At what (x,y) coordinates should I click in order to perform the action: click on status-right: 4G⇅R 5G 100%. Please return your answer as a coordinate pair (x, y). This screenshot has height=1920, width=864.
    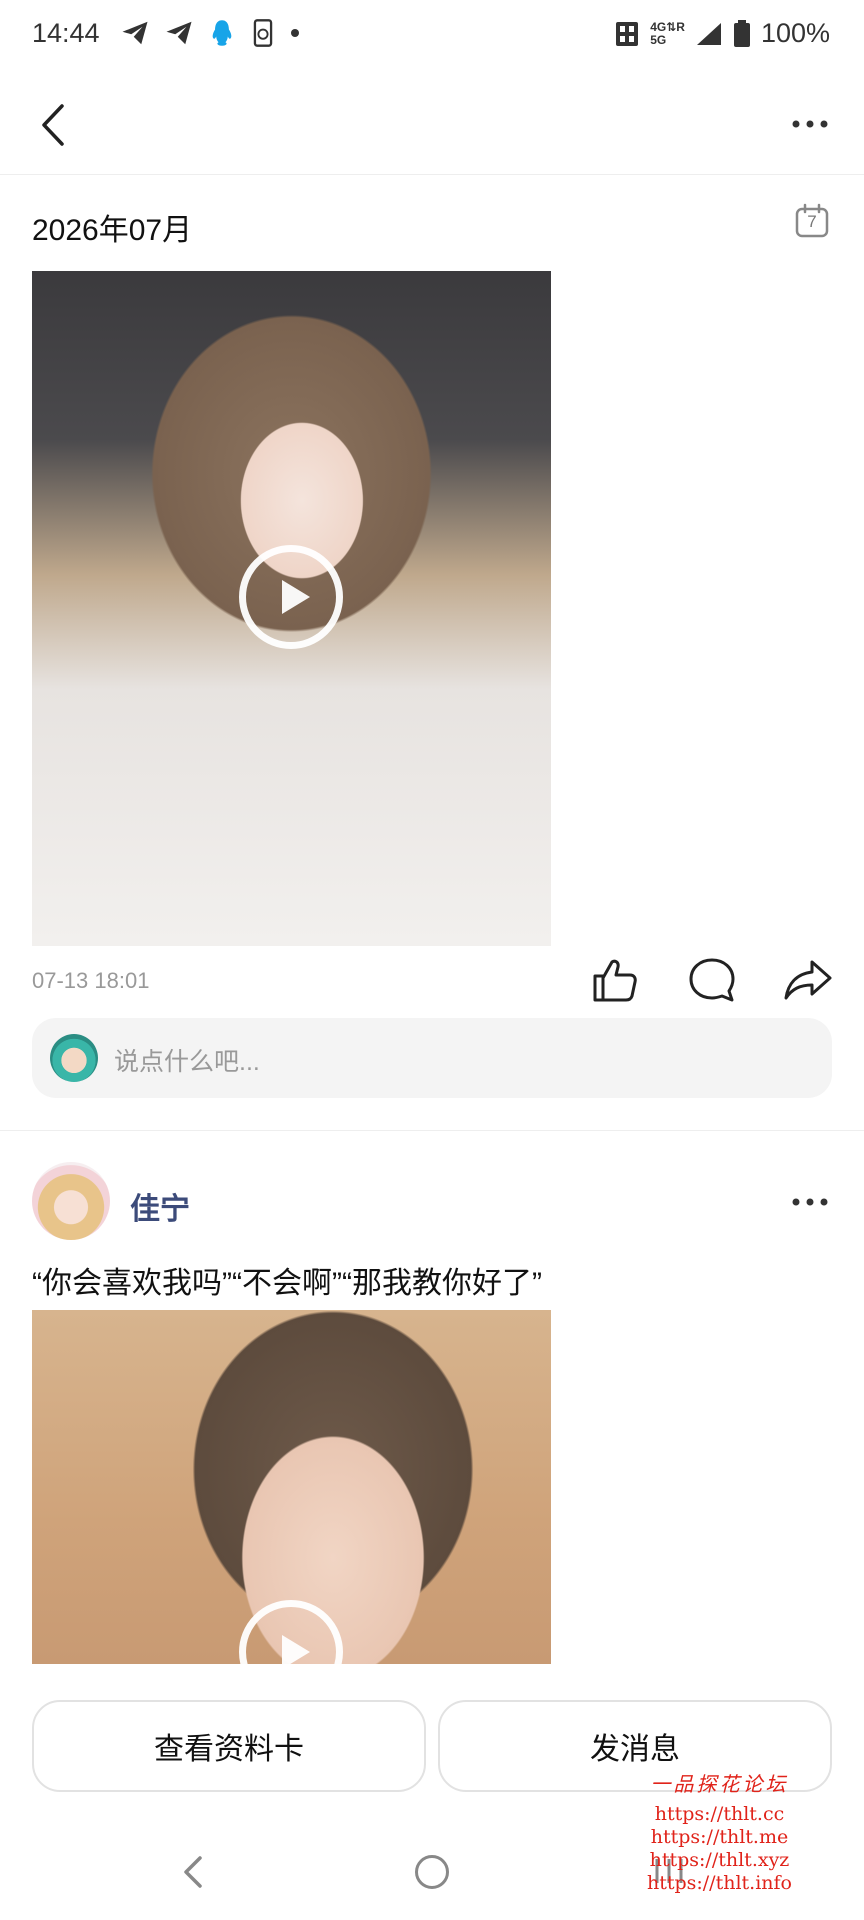
    Looking at the image, I should click on (722, 33).